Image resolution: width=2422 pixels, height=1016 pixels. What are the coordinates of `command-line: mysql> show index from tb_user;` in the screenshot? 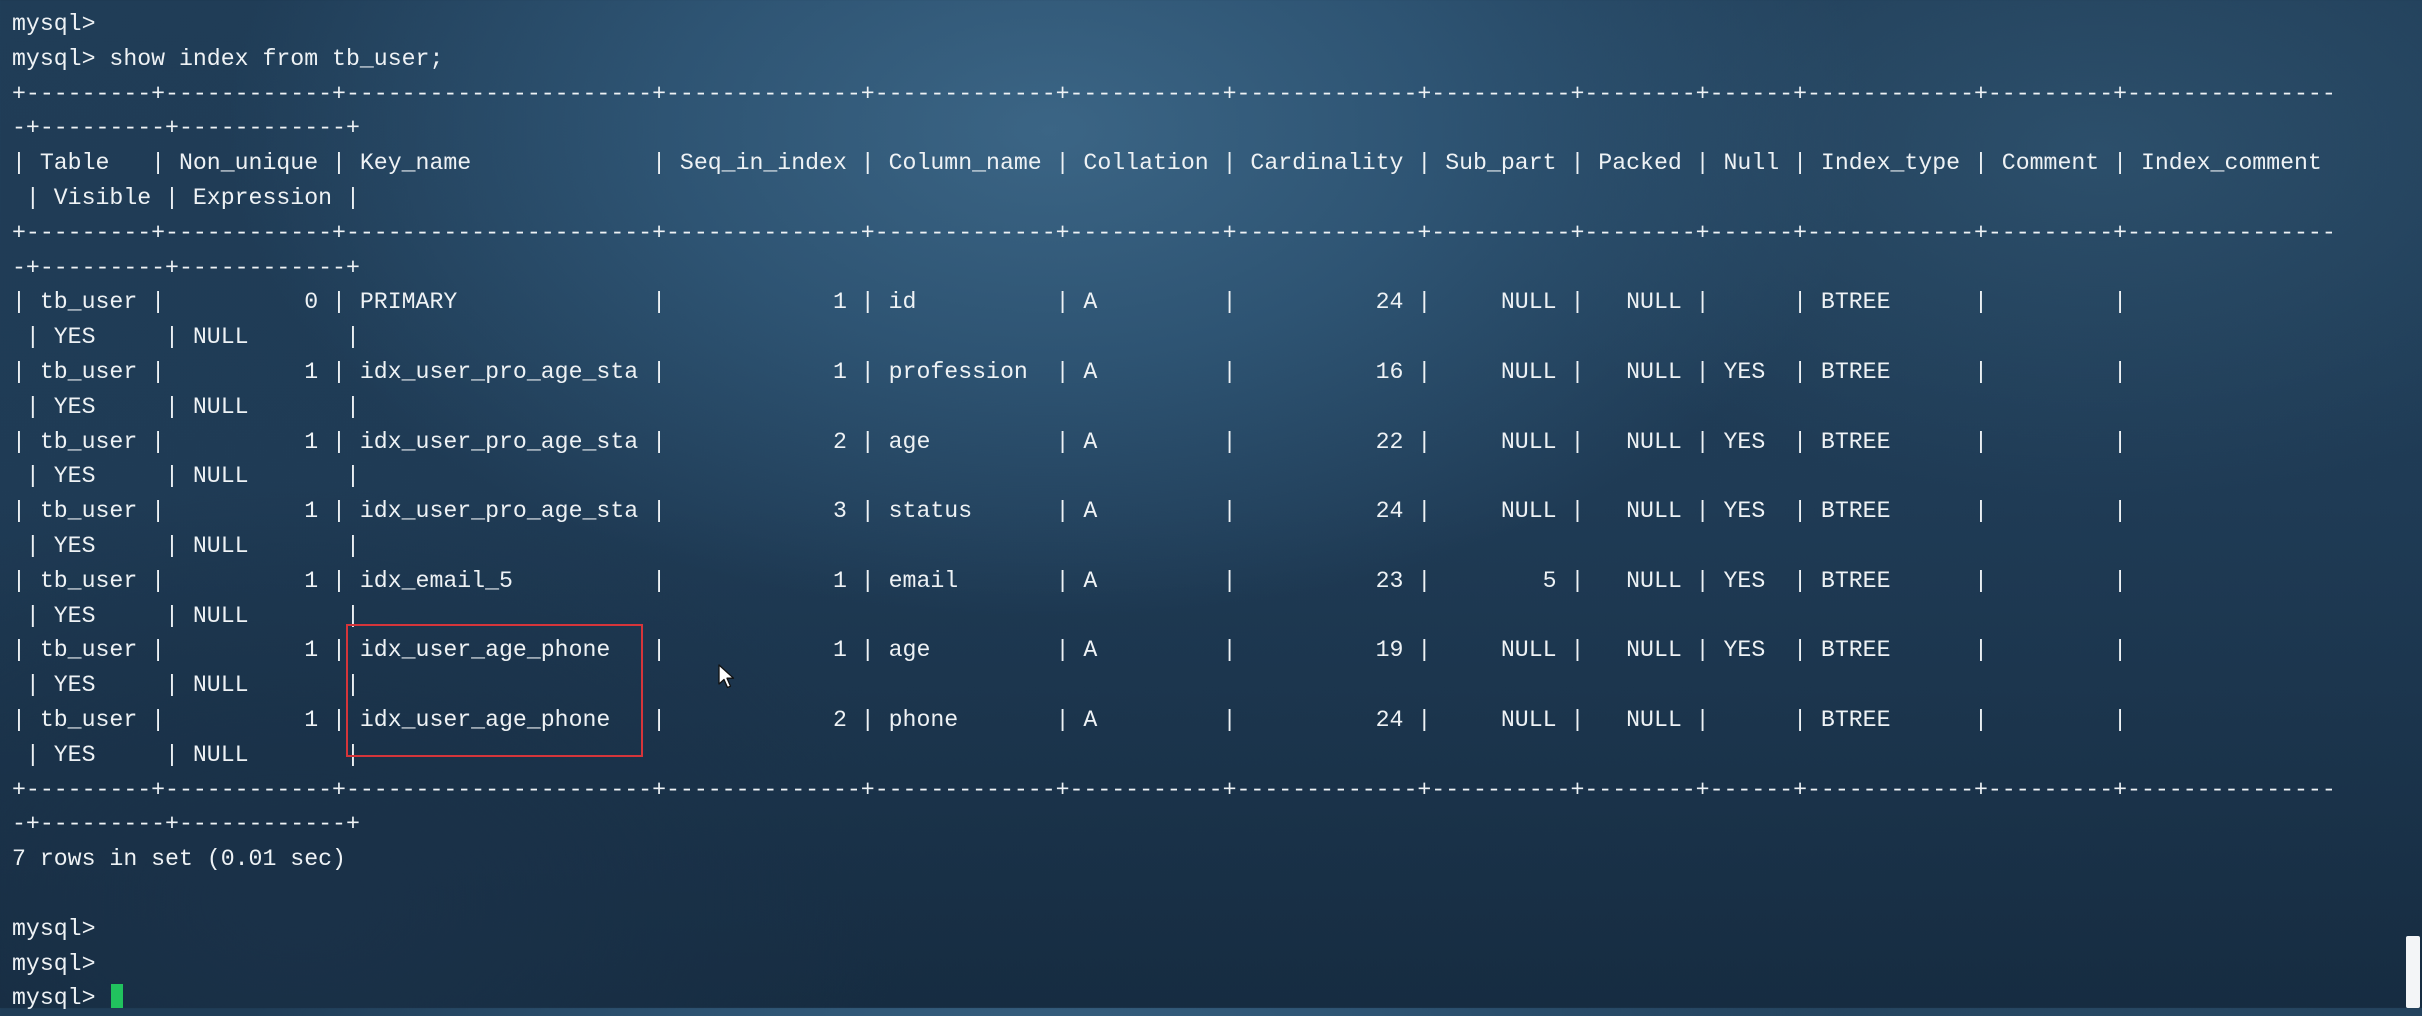 It's located at (228, 58).